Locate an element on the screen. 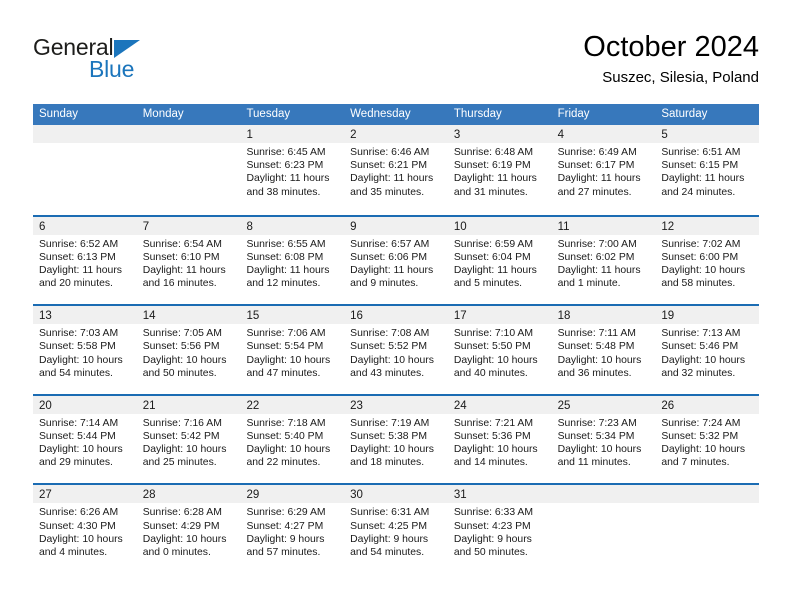 The width and height of the screenshot is (792, 612). daylight-text: Daylight: 10 hours and 29 minutes. is located at coordinates (81, 456).